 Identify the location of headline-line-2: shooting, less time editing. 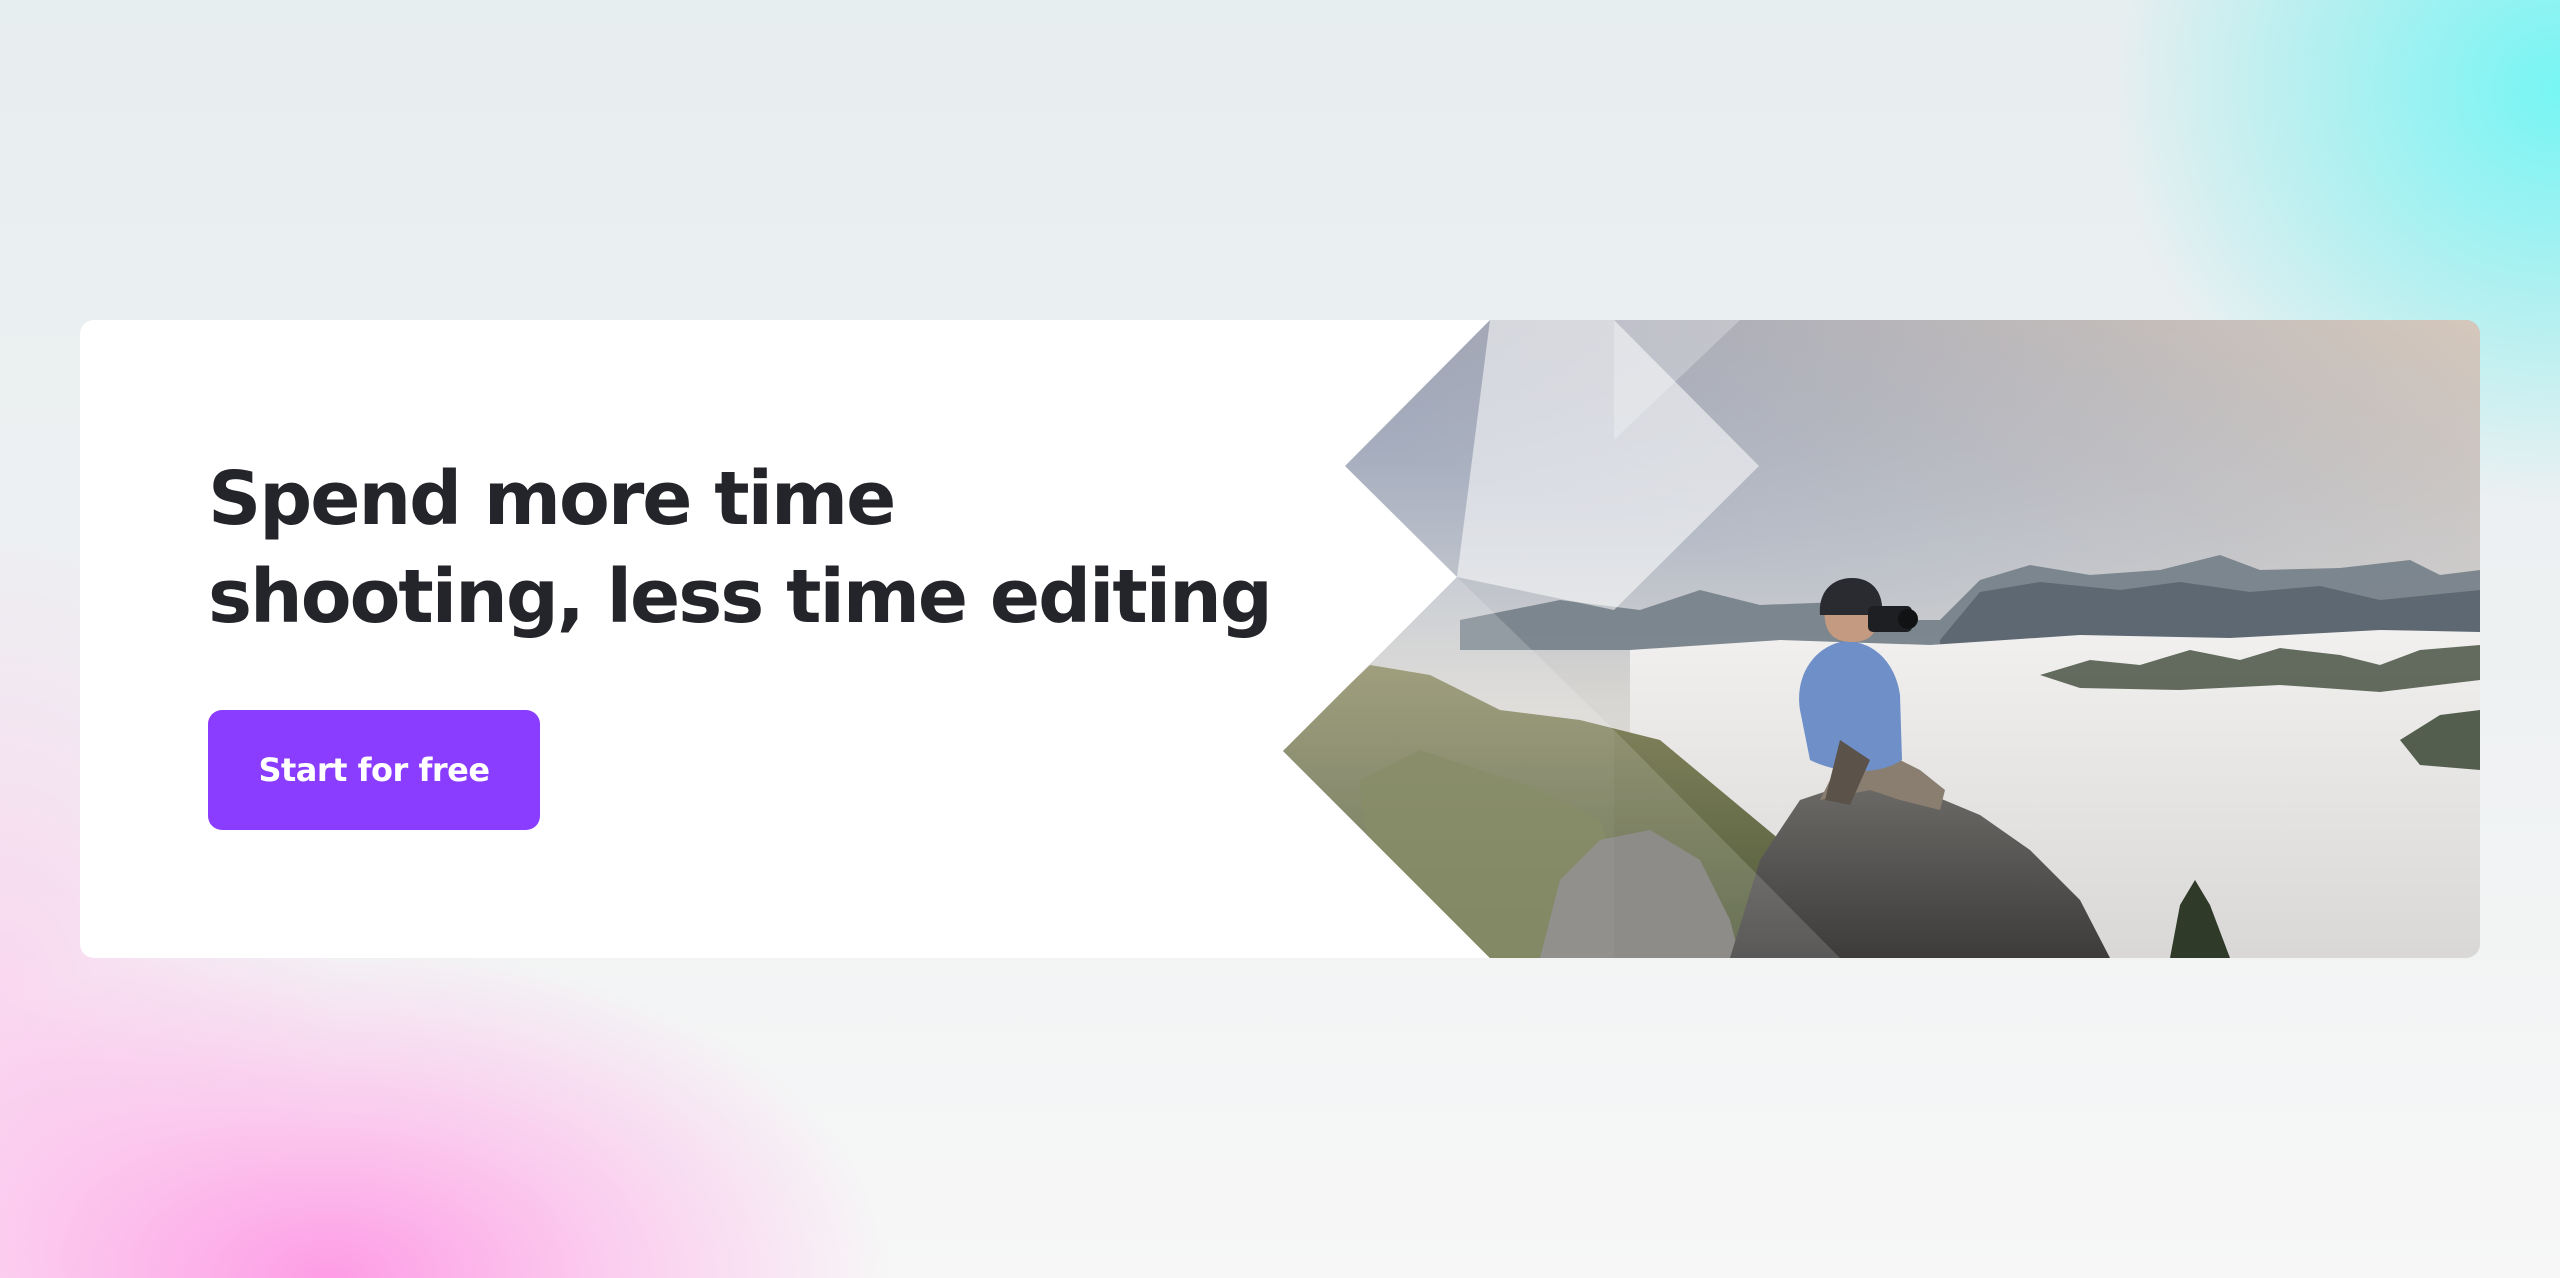
(740, 597).